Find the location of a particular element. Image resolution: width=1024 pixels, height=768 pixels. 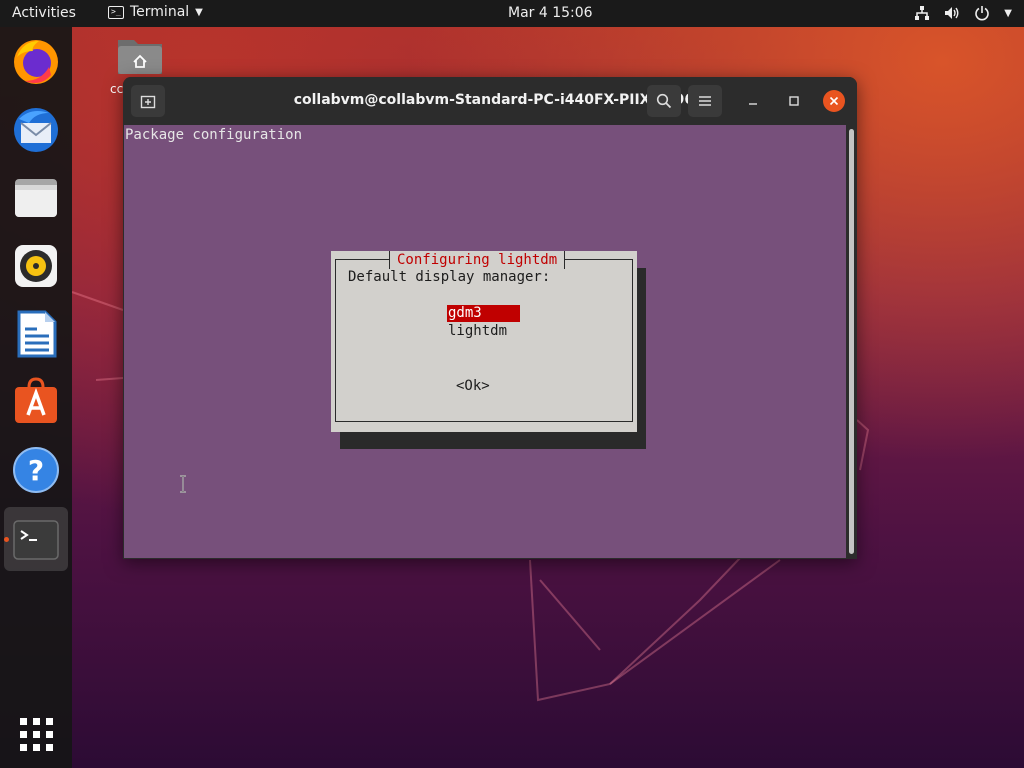

app-menu-label: Terminal is located at coordinates (160, 12).